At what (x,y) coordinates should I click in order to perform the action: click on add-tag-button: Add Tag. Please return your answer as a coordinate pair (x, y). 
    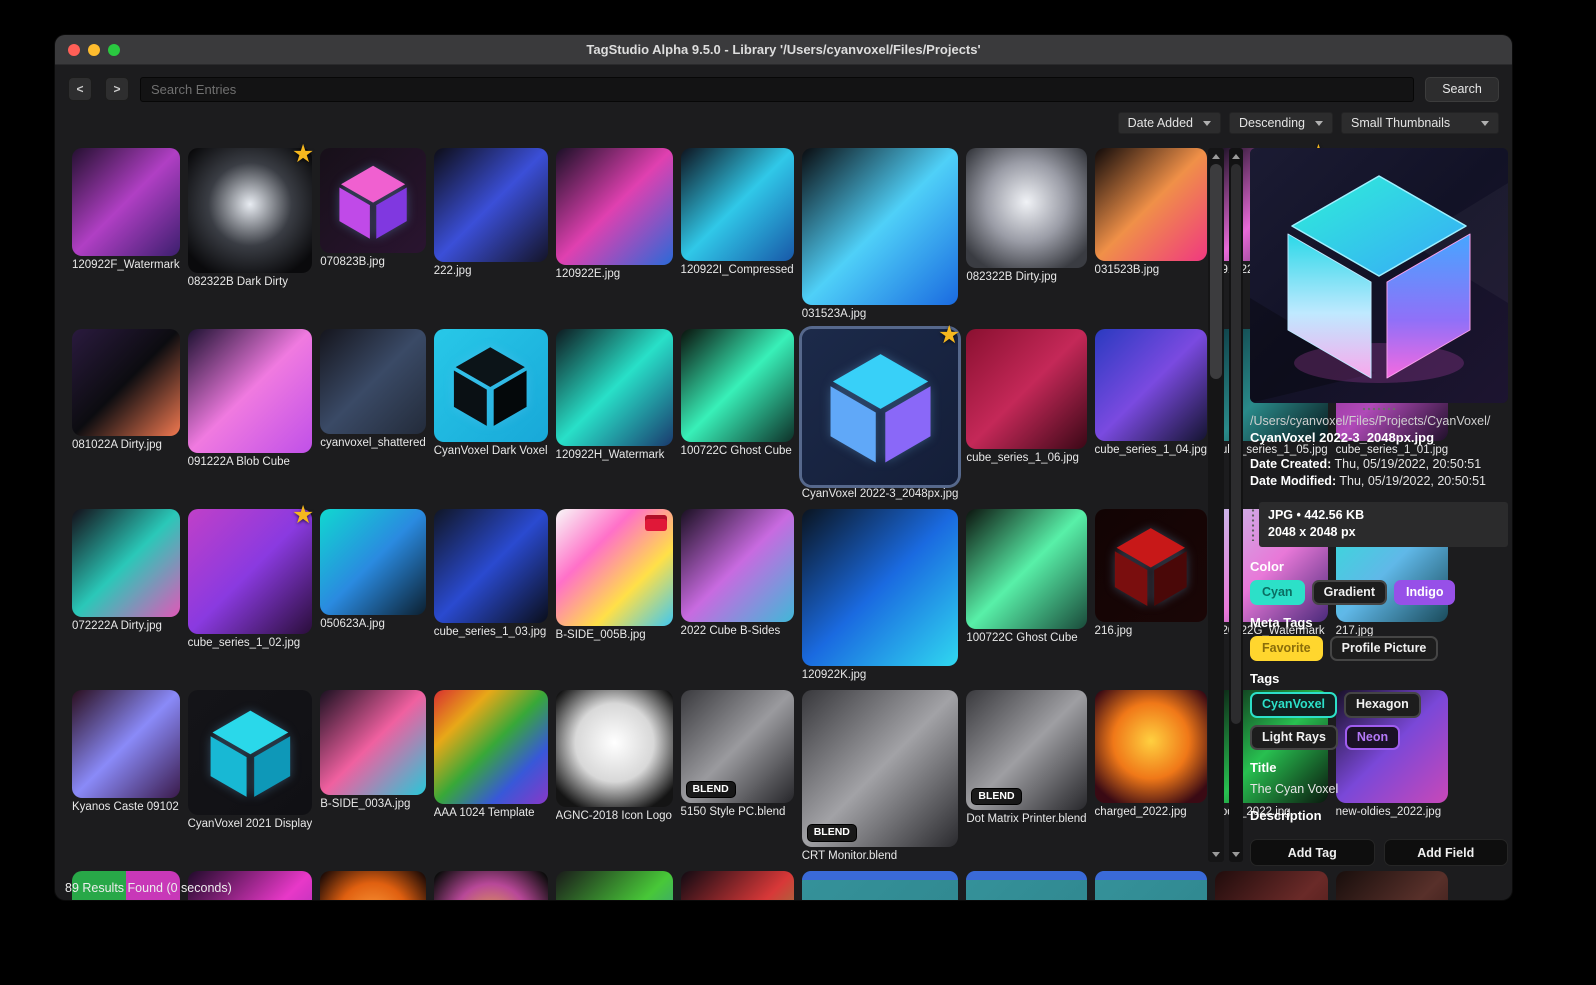
    Looking at the image, I should click on (1312, 852).